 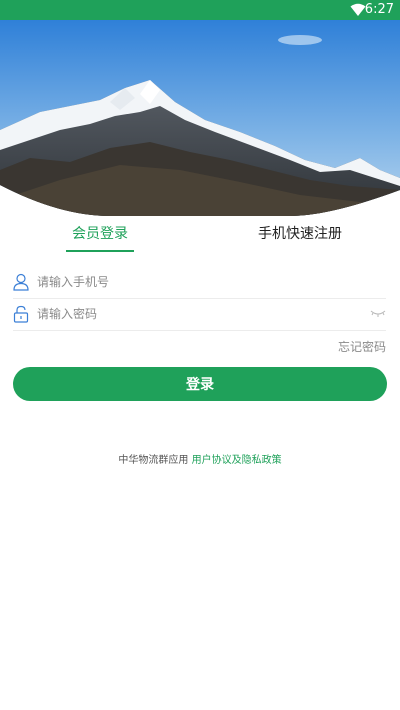 What do you see at coordinates (378, 313) in the screenshot?
I see `eye-closed-icon` at bounding box center [378, 313].